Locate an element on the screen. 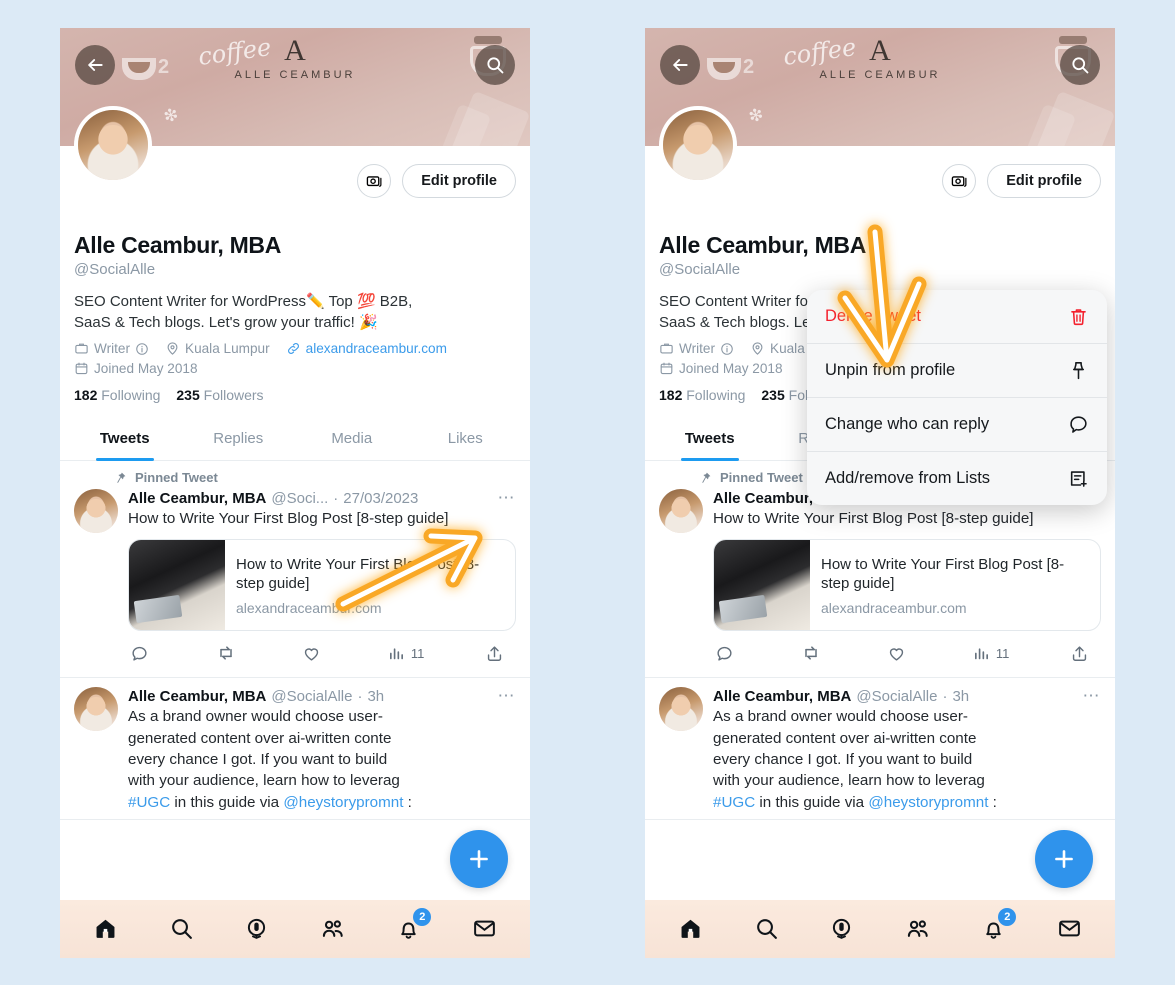  edit-profile-label: Edit profile is located at coordinates (1044, 180).